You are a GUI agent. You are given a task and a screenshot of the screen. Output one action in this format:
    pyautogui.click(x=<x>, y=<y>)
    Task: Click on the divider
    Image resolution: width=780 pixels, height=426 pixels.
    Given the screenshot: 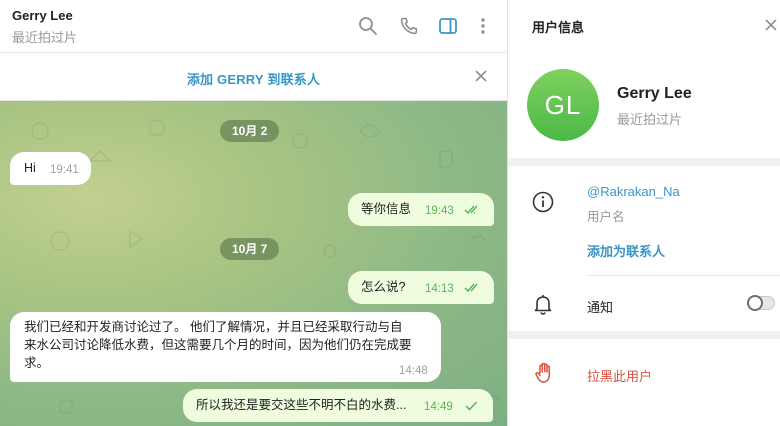 What is the action you would take?
    pyautogui.click(x=683, y=275)
    